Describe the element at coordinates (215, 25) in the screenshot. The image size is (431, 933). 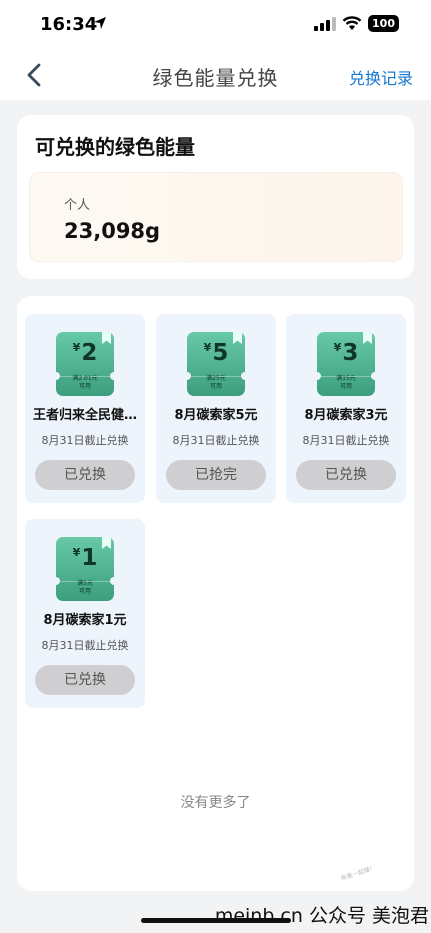
I see `status-bar: 16:34 100` at that location.